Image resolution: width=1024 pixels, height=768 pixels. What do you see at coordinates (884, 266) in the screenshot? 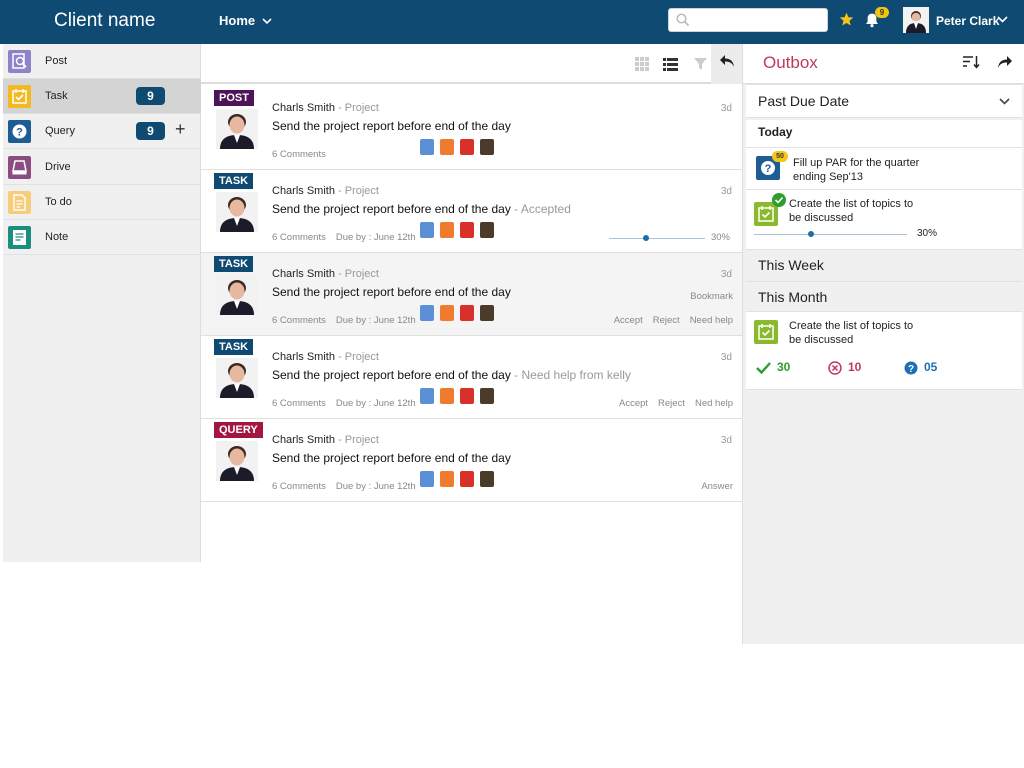
I see `this-week-section: This Week` at bounding box center [884, 266].